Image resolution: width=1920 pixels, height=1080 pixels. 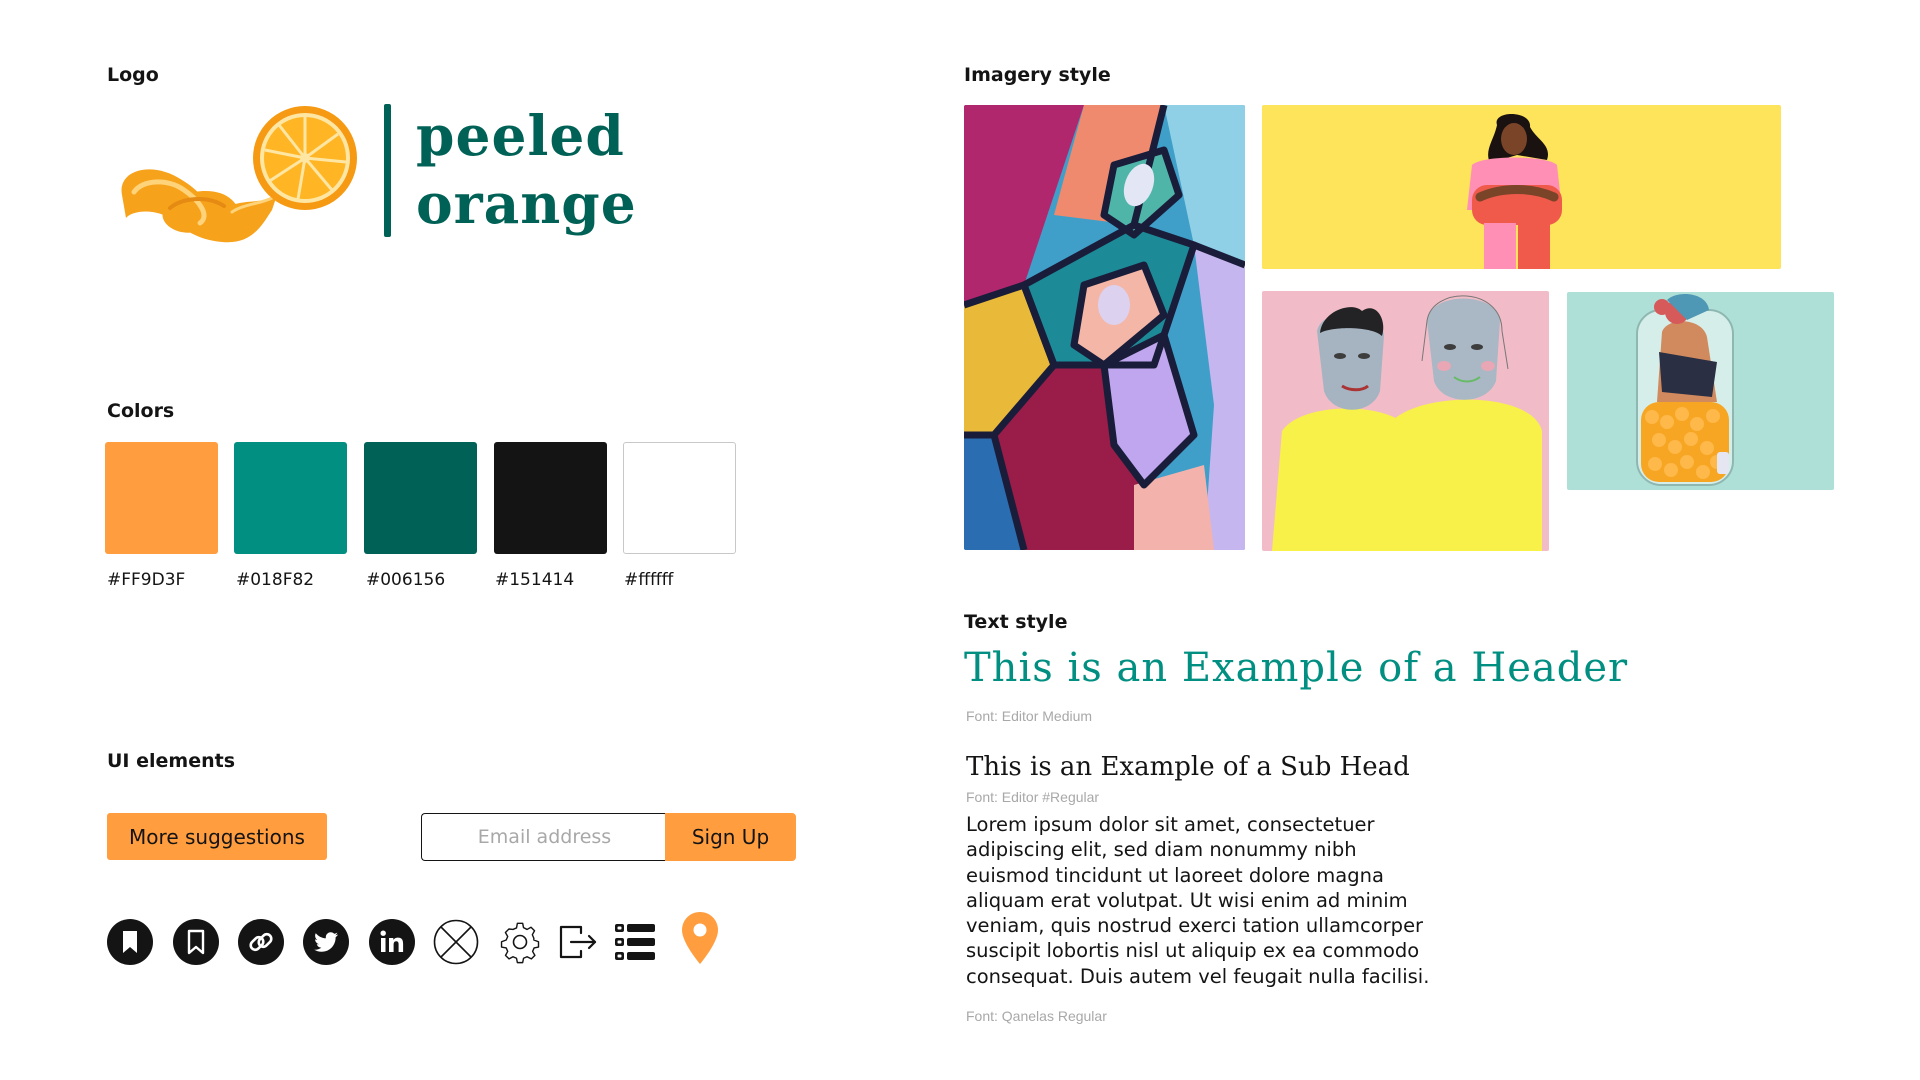 I want to click on subhead-example-text: This is an Example of a Sub Head, so click(x=1188, y=767).